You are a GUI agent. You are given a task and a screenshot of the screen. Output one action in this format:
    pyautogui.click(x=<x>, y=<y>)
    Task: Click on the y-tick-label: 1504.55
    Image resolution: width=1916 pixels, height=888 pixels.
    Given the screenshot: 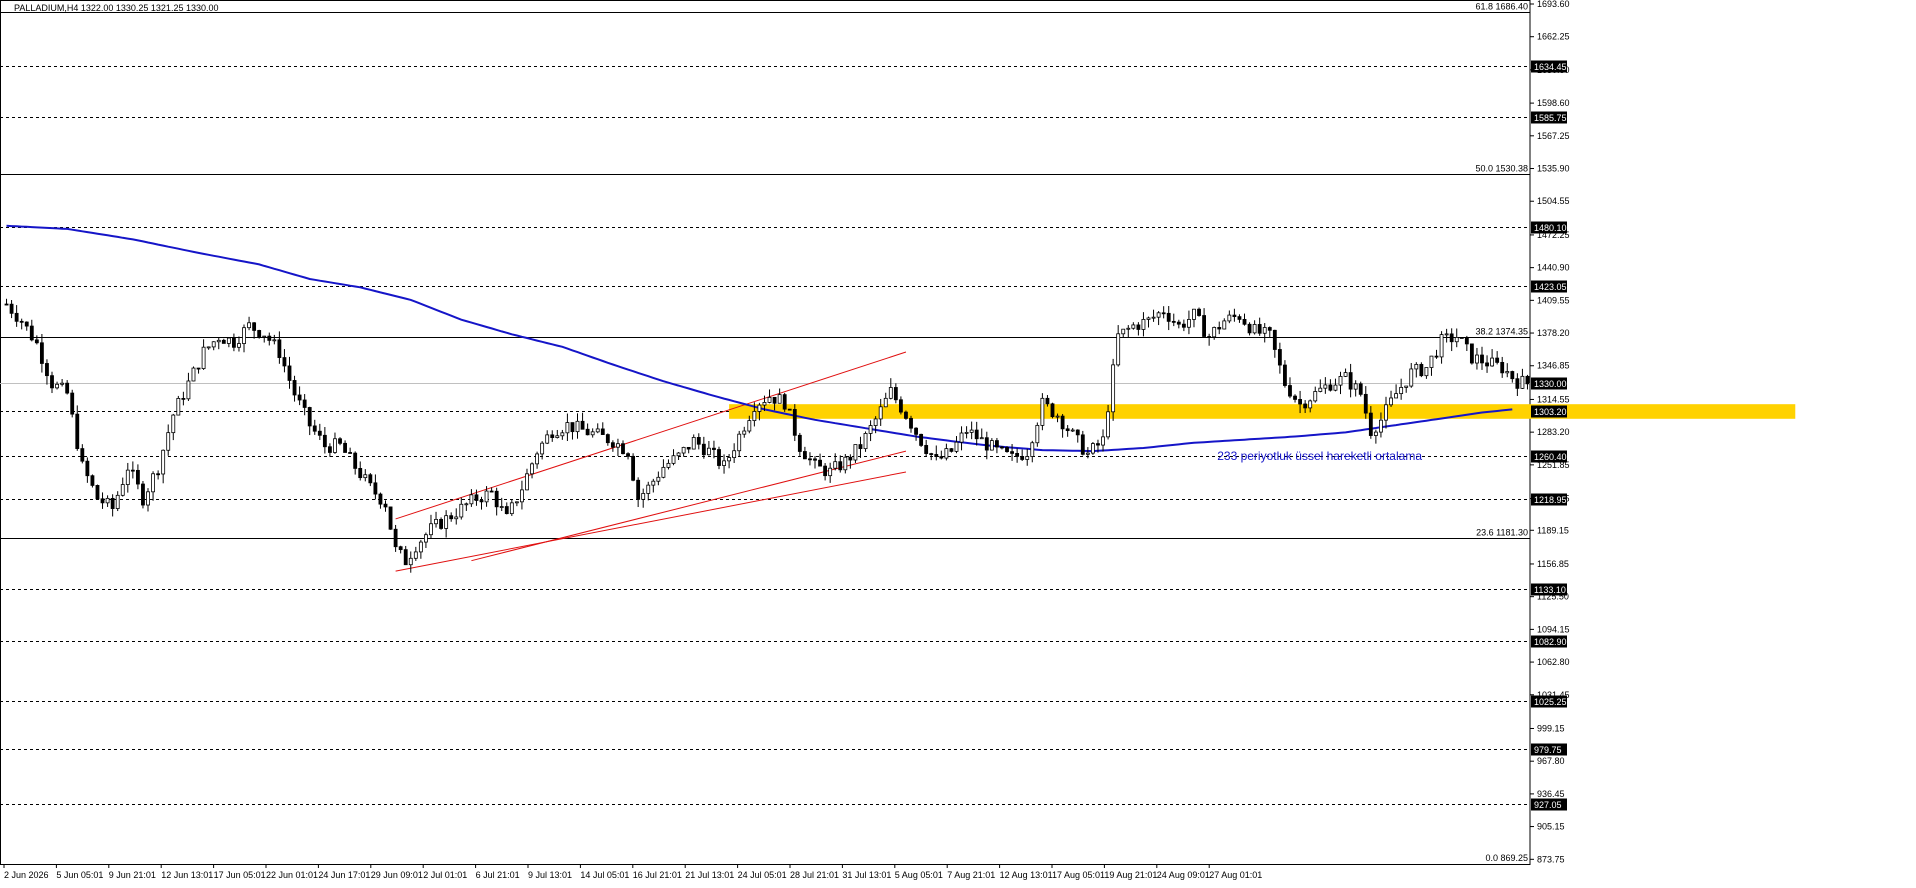 What is the action you would take?
    pyautogui.click(x=1553, y=201)
    